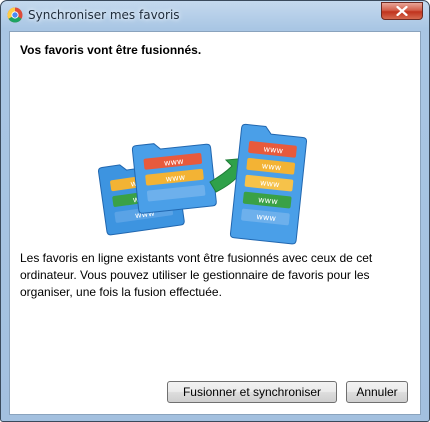 The width and height of the screenshot is (430, 422). I want to click on dialog-heading: Vos favoris vont être fusionnés., so click(111, 50).